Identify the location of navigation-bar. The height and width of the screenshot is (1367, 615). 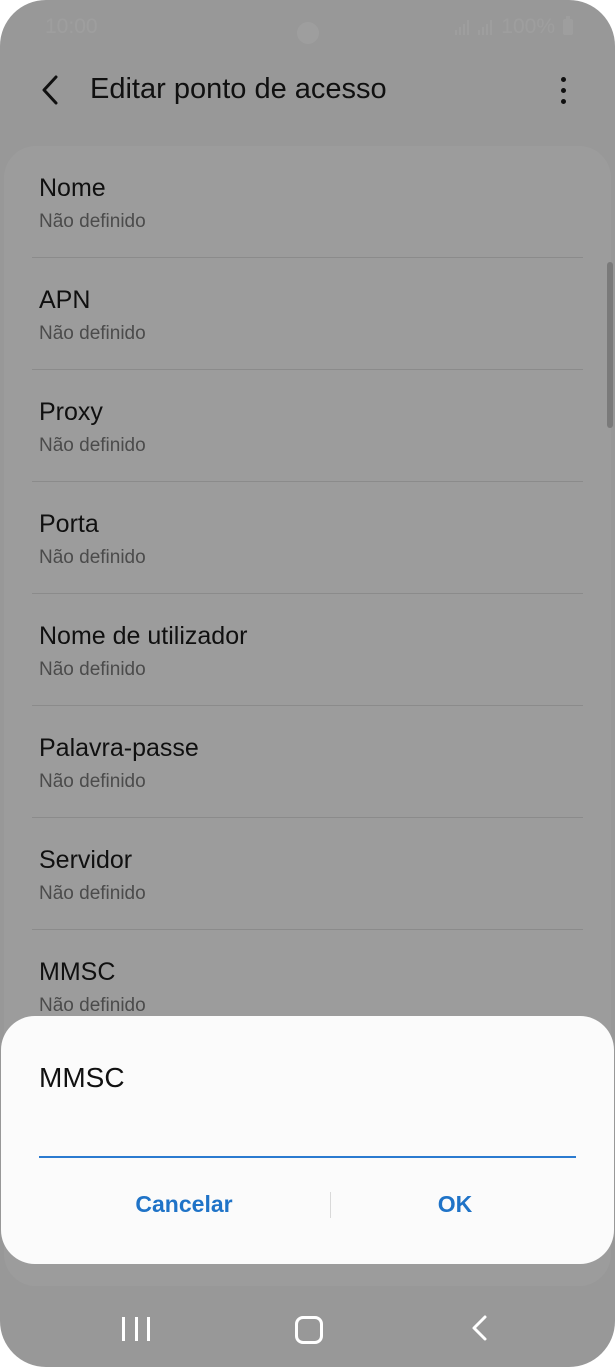
(307, 1328).